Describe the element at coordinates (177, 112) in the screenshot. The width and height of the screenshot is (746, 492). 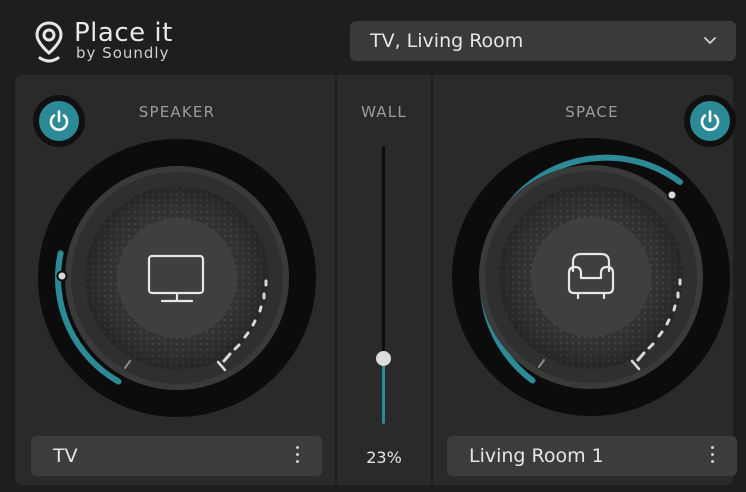
I see `speaker-label: SPEAKER` at that location.